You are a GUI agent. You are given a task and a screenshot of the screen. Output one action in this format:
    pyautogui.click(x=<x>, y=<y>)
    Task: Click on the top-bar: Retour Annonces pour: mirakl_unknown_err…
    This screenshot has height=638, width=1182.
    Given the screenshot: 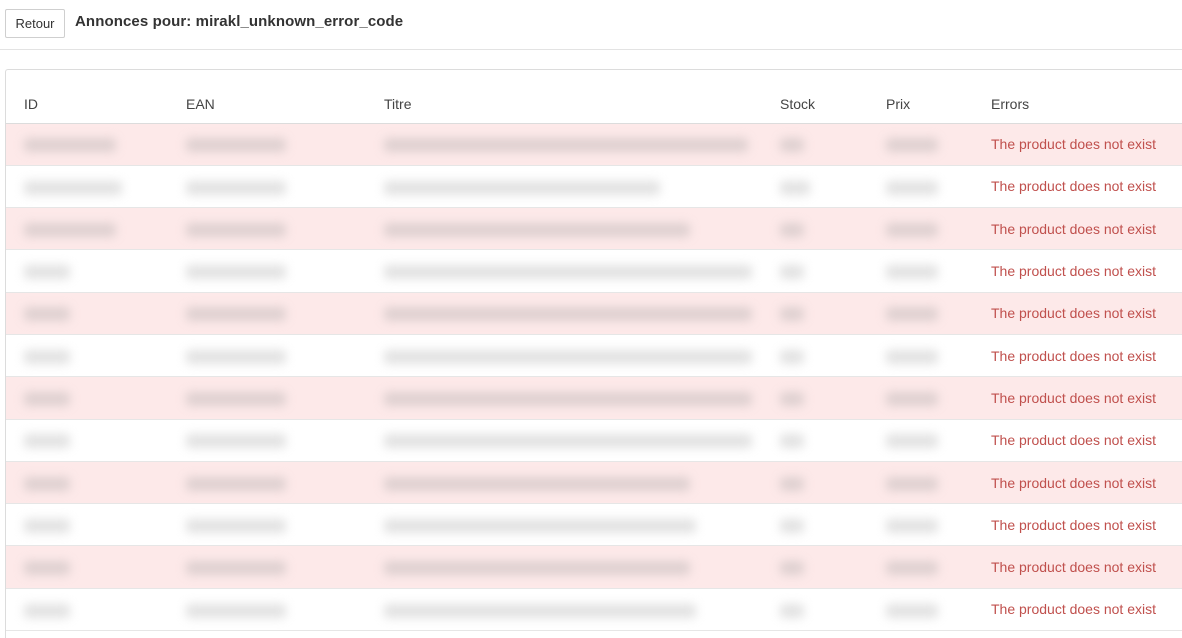 What is the action you would take?
    pyautogui.click(x=591, y=25)
    